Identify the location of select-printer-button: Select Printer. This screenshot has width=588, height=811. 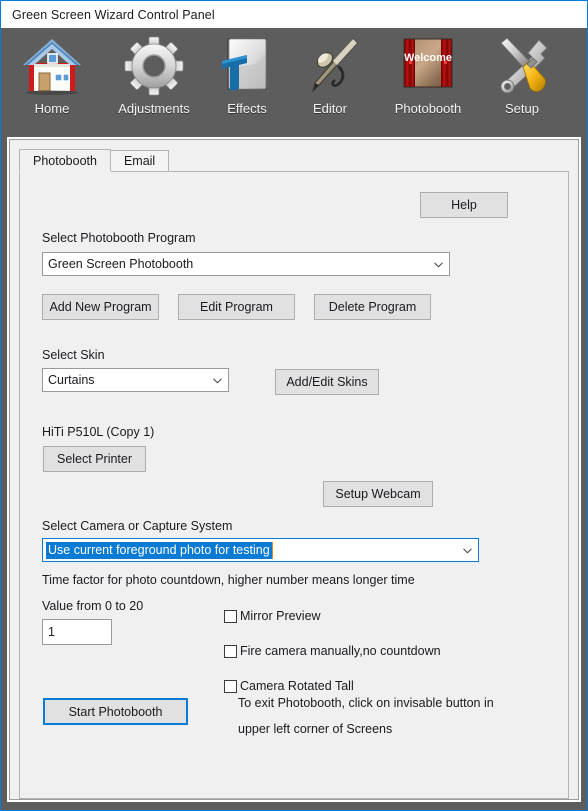
(94, 459).